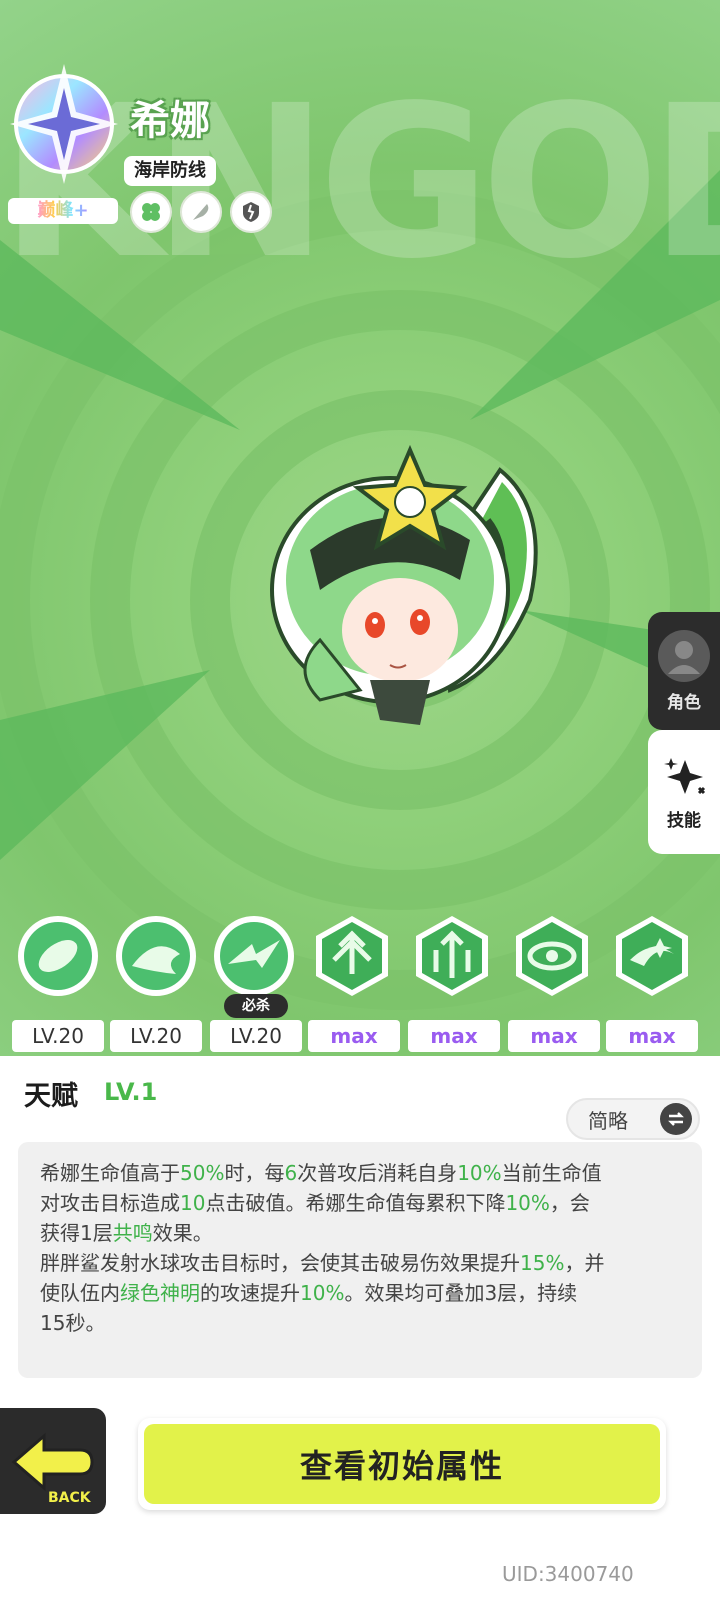  I want to click on highlight-text: 15%, so click(542, 1263).